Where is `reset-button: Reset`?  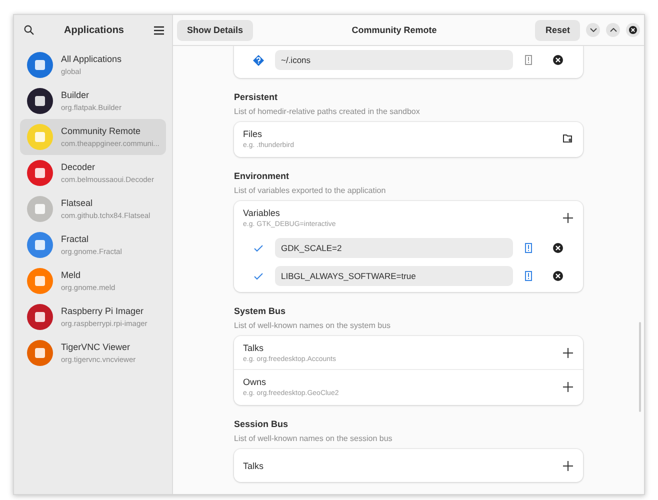
reset-button: Reset is located at coordinates (557, 30).